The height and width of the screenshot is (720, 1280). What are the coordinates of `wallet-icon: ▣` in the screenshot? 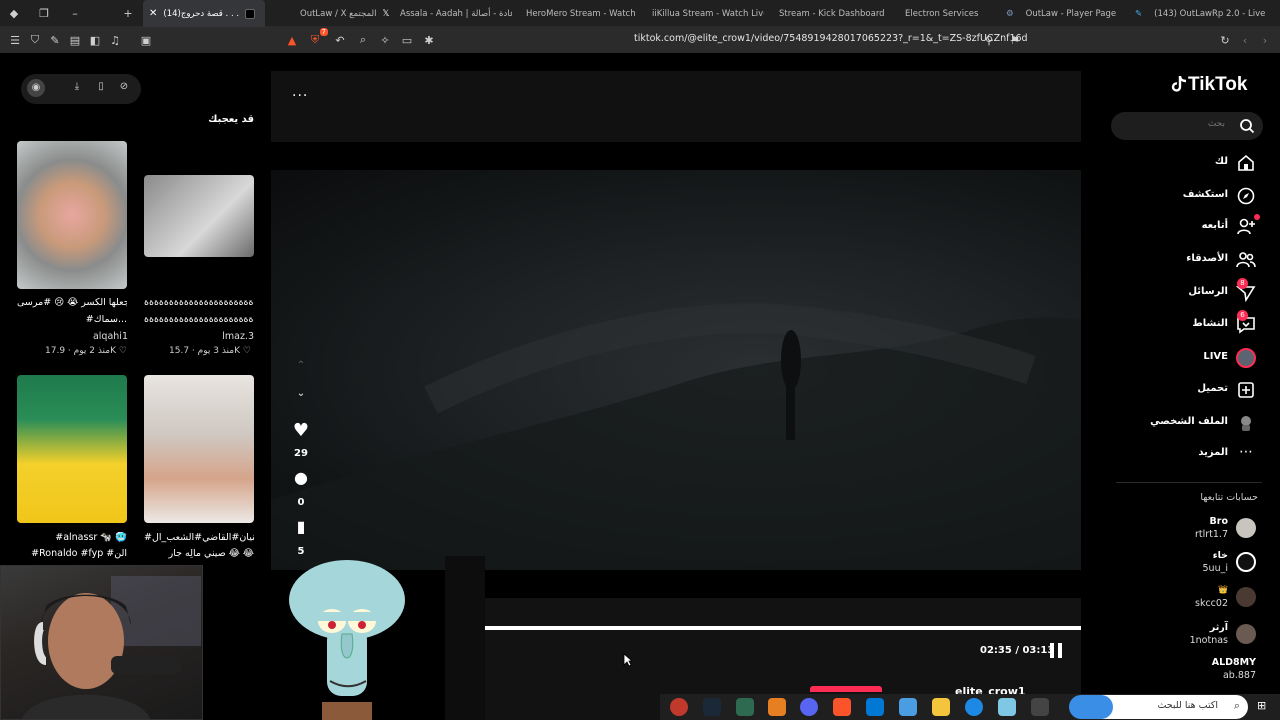 It's located at (146, 40).